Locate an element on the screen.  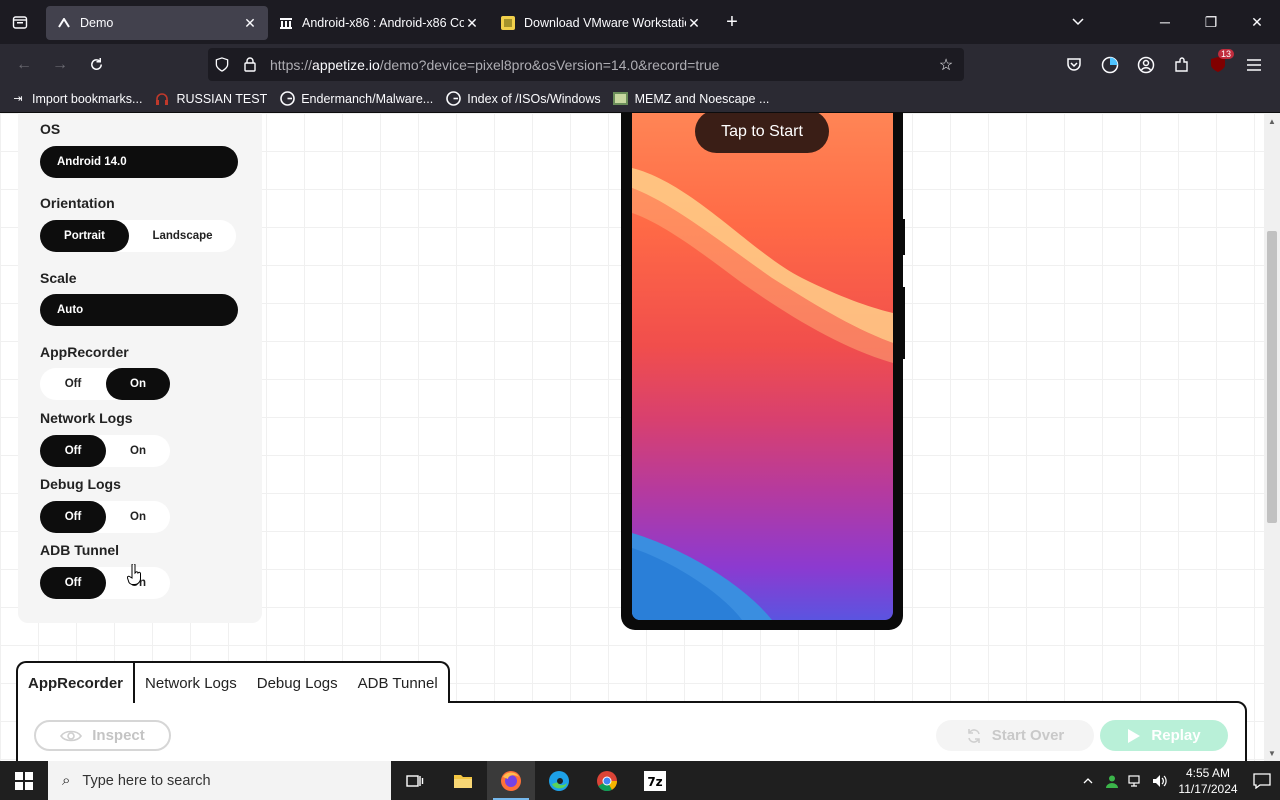
svg-text: 7z is located at coordinates (654, 782).